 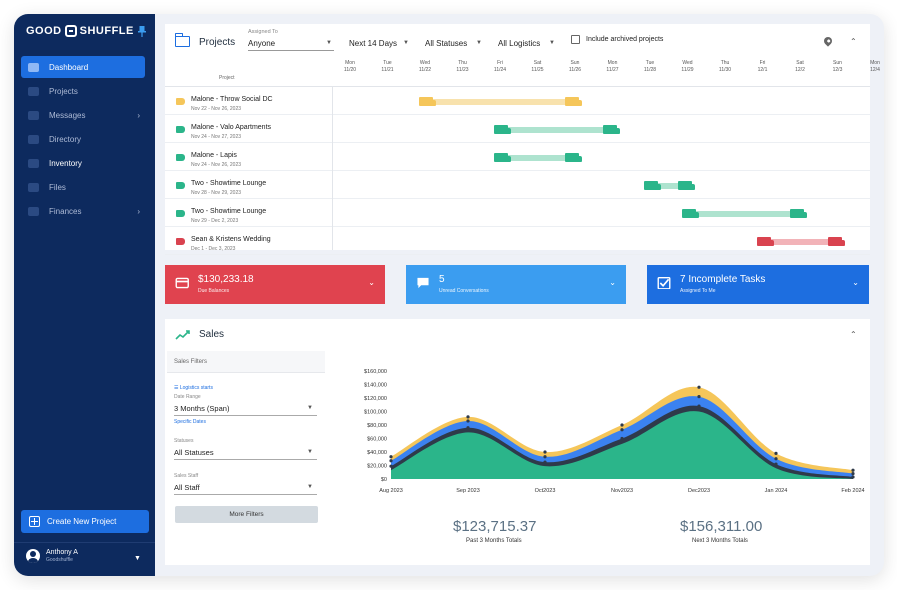 I want to click on date-range-caret-icon: ▼, so click(x=310, y=408).